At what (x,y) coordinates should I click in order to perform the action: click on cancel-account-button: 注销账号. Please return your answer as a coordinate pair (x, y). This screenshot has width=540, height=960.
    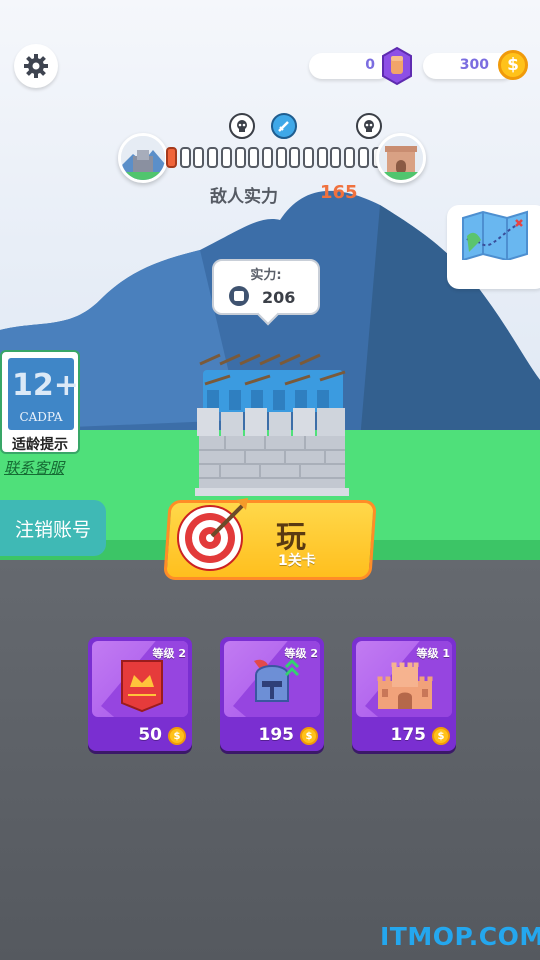
    Looking at the image, I should click on (53, 528).